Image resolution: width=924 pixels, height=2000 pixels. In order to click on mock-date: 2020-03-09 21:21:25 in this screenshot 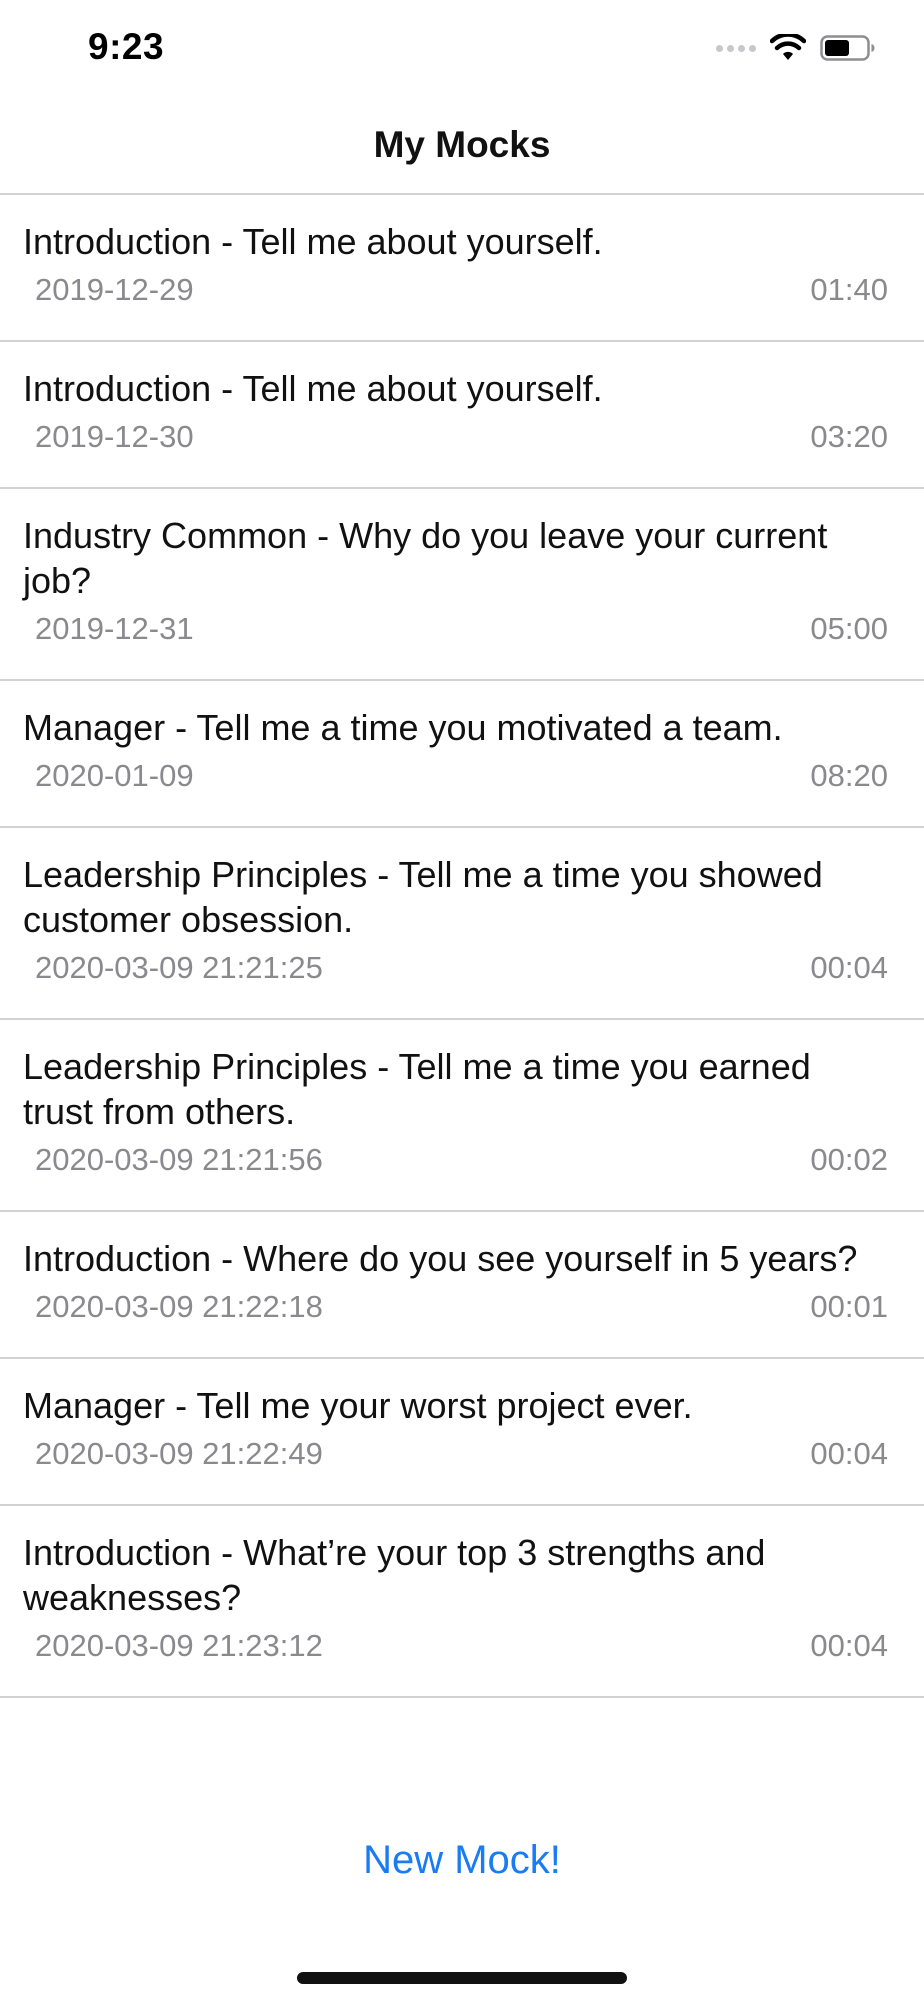, I will do `click(179, 967)`.